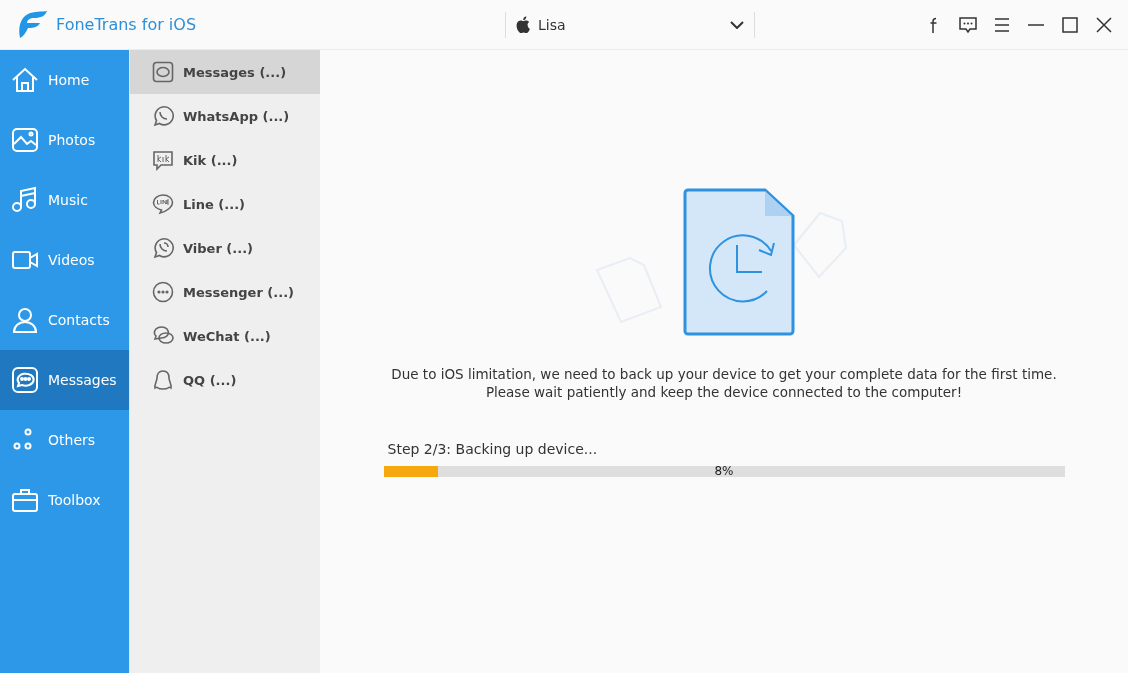 This screenshot has width=1128, height=673. Describe the element at coordinates (25, 80) in the screenshot. I see `home-icon` at that location.